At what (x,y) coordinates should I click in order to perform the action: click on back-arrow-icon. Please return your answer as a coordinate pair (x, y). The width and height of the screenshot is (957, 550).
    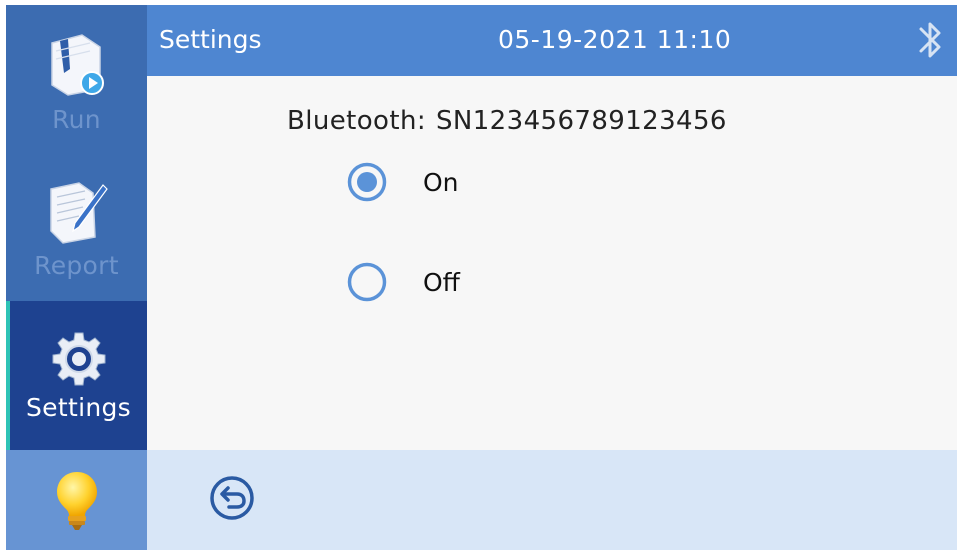
    Looking at the image, I should click on (232, 498).